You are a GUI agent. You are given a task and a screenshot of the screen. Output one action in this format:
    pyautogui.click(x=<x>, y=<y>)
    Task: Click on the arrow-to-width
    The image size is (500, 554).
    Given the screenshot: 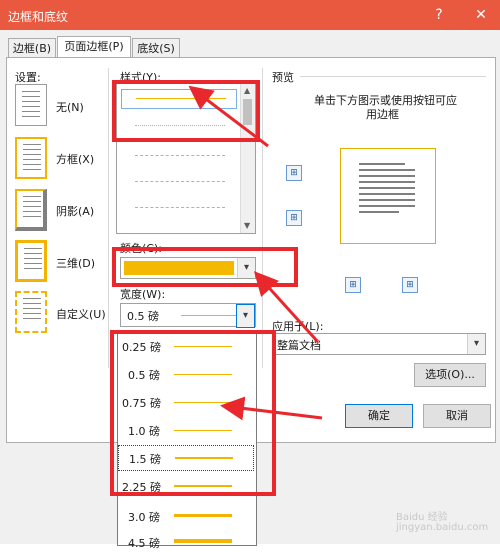 What is the action you would take?
    pyautogui.click(x=271, y=408)
    